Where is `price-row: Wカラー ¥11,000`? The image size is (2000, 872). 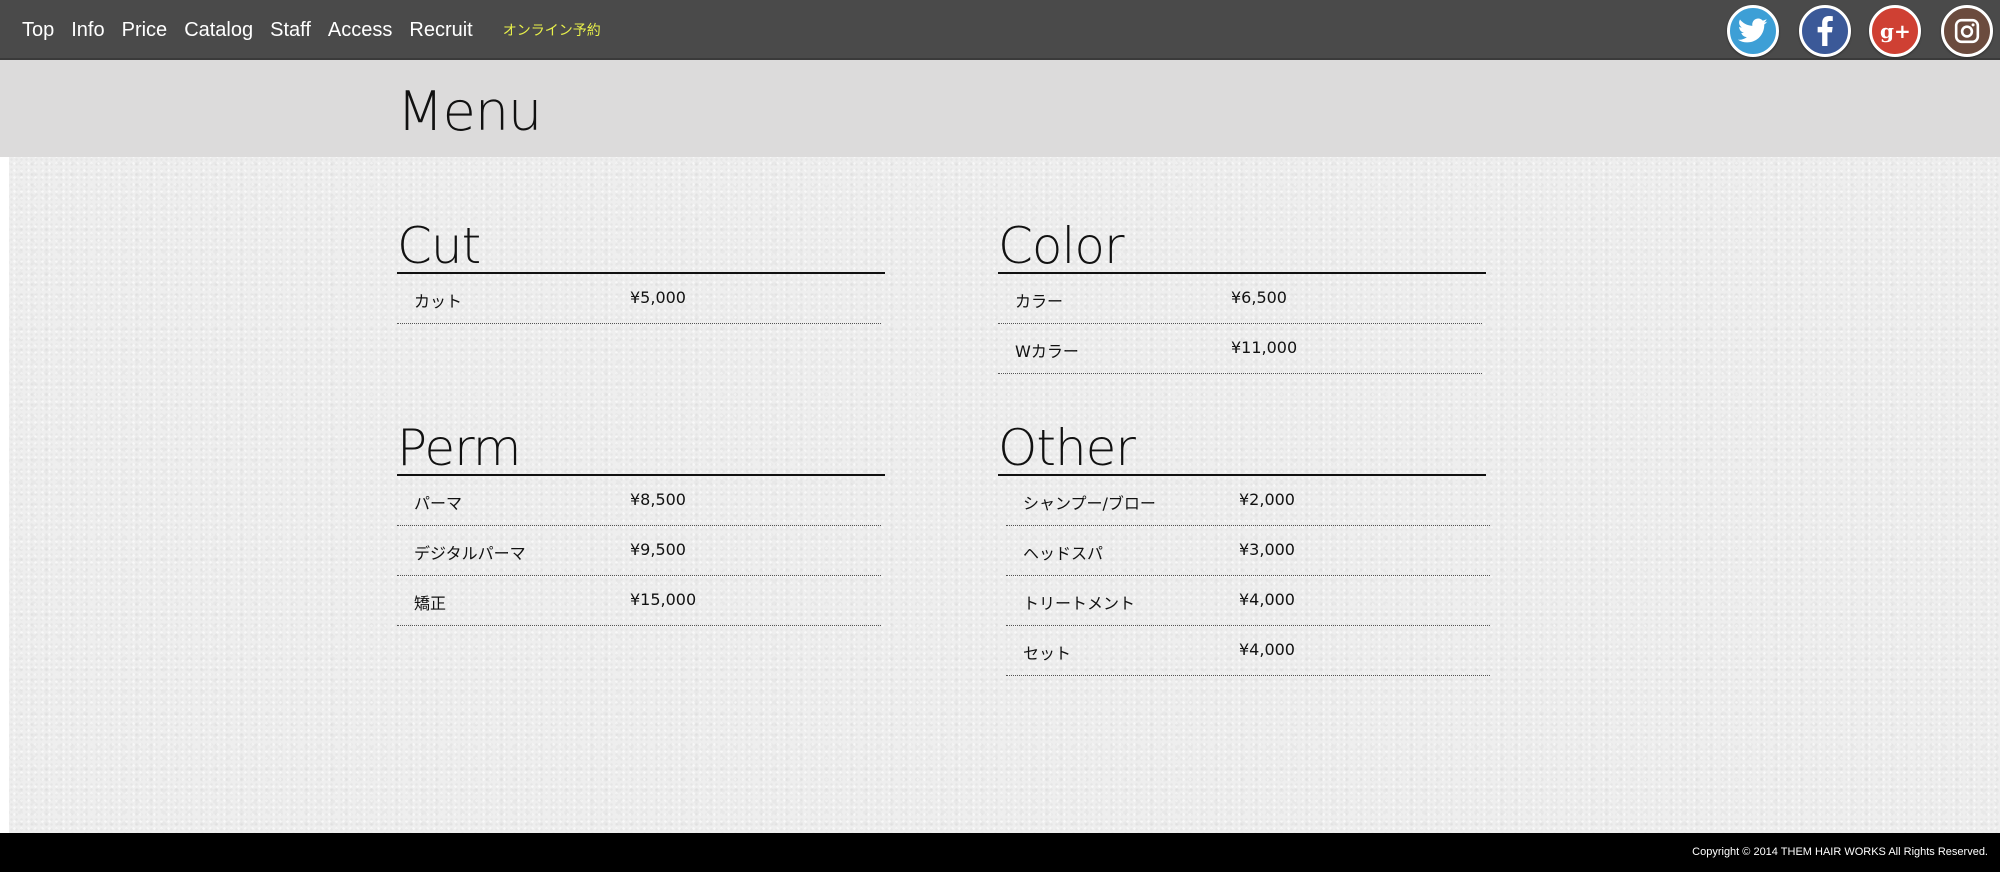 price-row: Wカラー ¥11,000 is located at coordinates (1240, 349).